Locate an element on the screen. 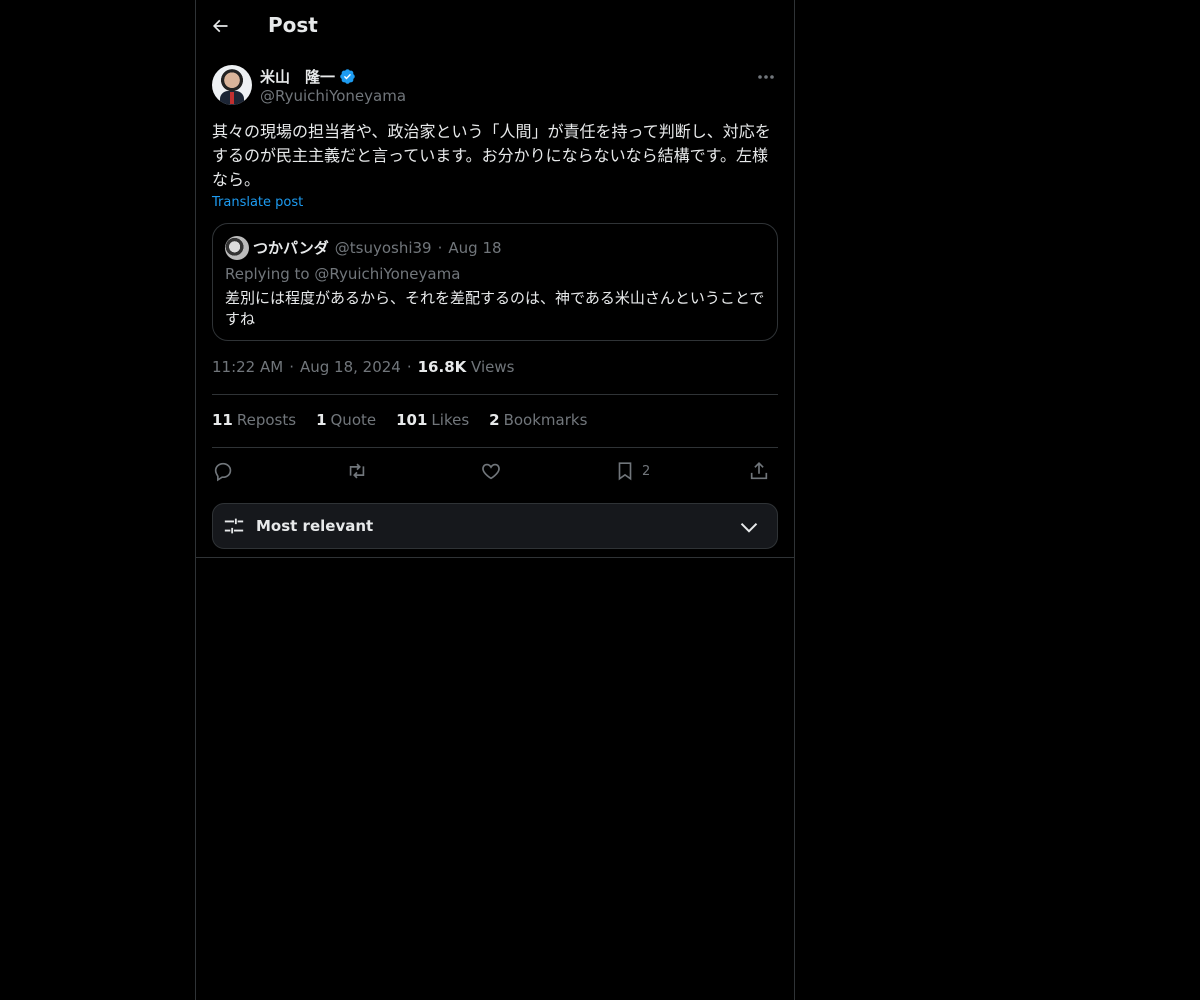 This screenshot has height=1000, width=1200. quotes-stat: 1 Quote is located at coordinates (346, 420).